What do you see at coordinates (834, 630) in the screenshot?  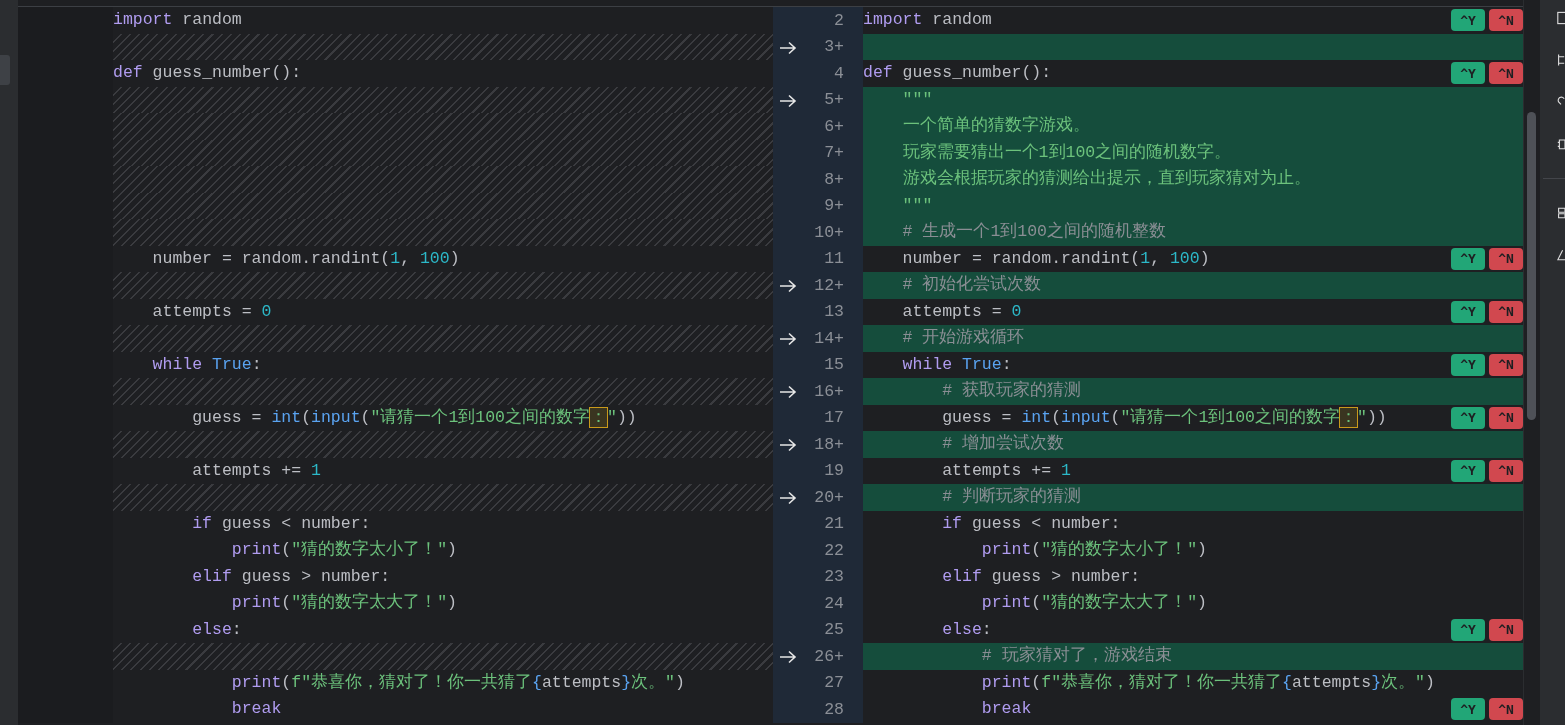 I see `line-number: 25` at bounding box center [834, 630].